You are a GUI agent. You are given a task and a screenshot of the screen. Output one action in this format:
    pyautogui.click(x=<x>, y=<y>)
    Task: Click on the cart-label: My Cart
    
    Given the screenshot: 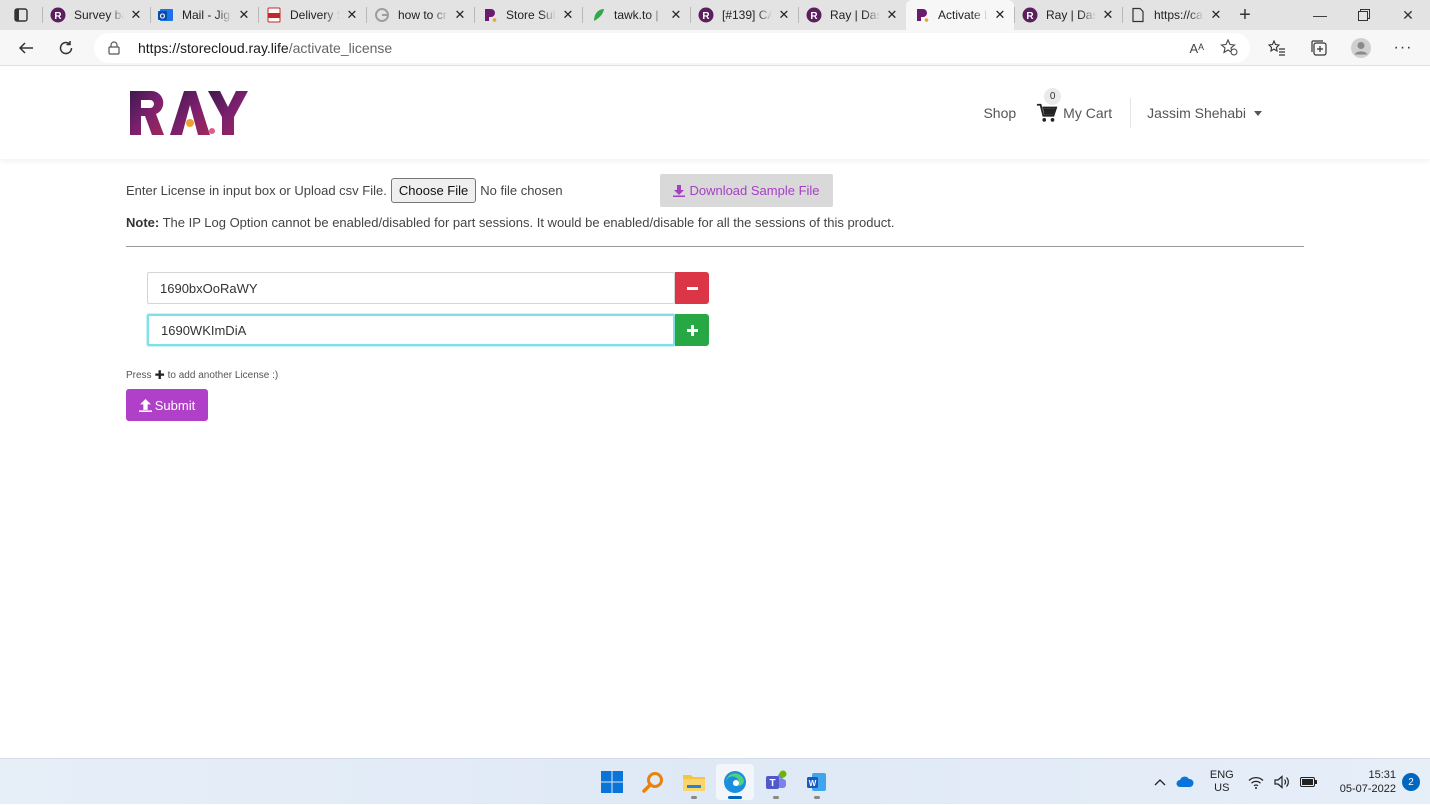 What is the action you would take?
    pyautogui.click(x=1088, y=113)
    